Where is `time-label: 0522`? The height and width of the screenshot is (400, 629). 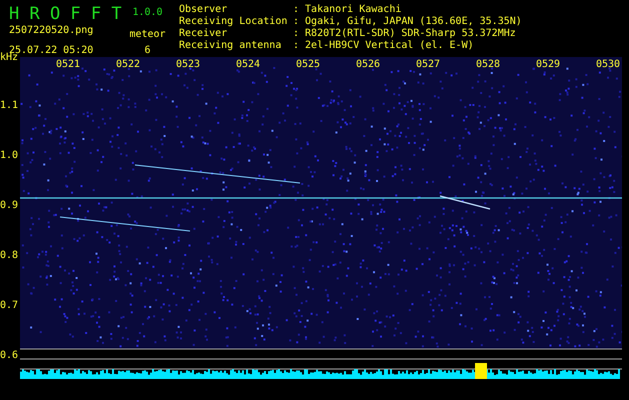 time-label: 0522 is located at coordinates (128, 65).